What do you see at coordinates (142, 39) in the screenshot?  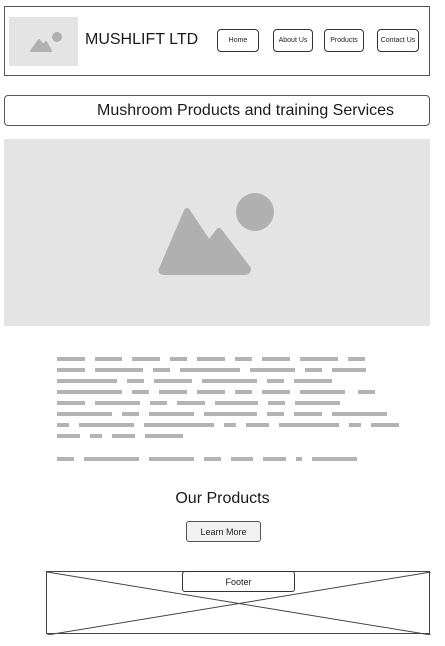 I see `brand-name: MUSHLIFT LTD` at bounding box center [142, 39].